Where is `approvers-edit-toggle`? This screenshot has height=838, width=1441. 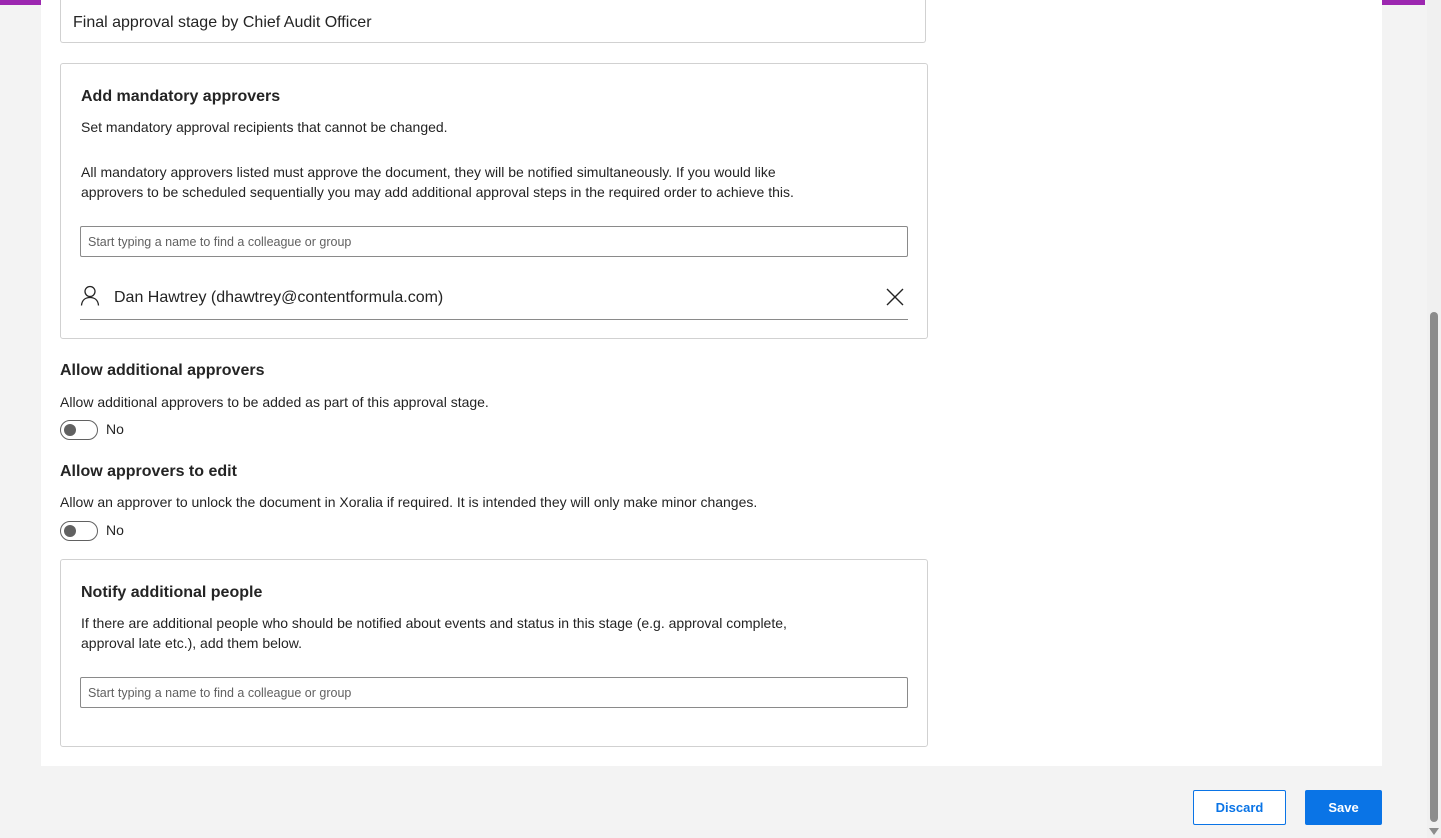
approvers-edit-toggle is located at coordinates (79, 531).